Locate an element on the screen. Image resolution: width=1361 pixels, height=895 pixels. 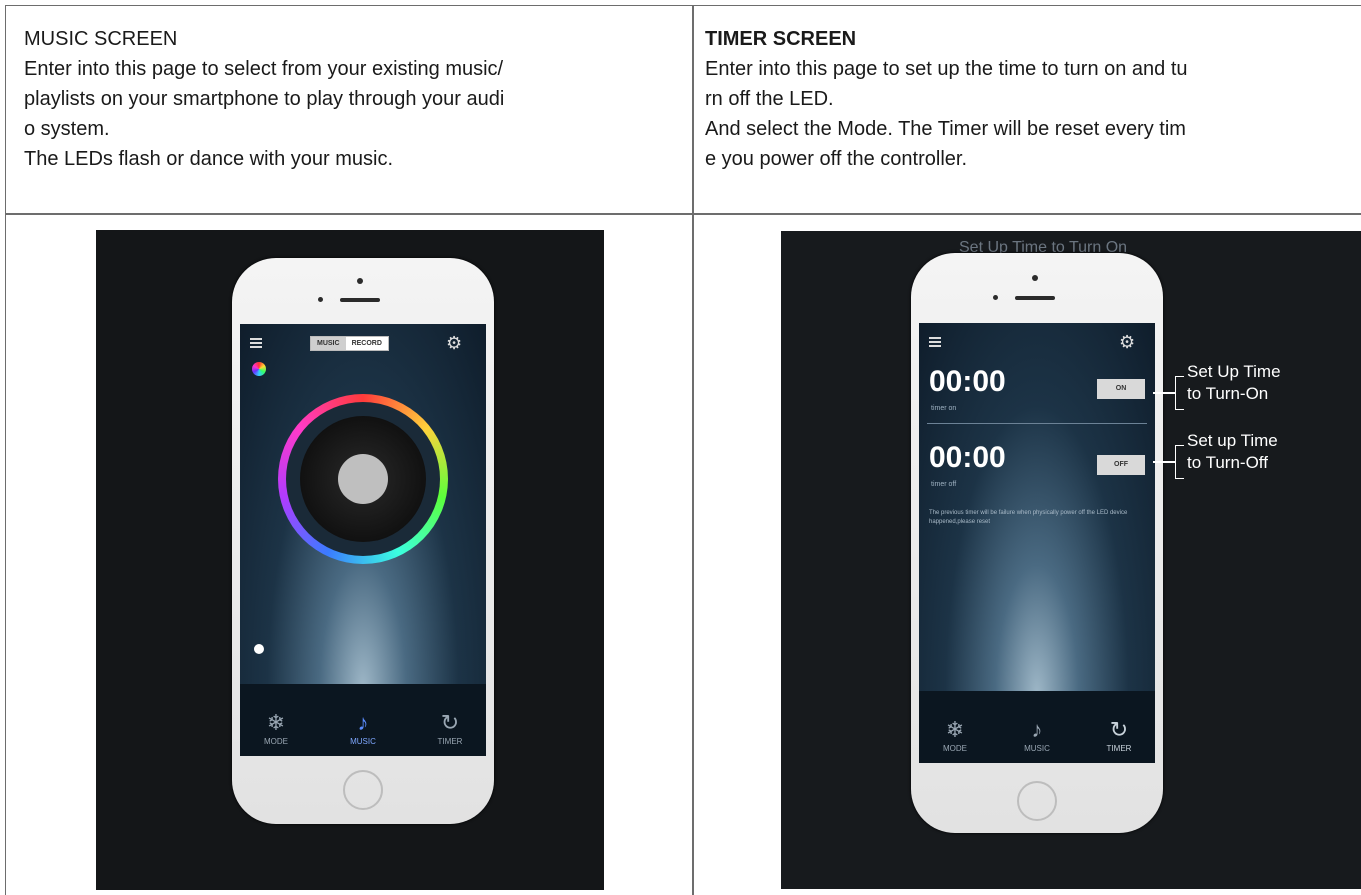
music-text-line: o system. is located at coordinates (67, 129).